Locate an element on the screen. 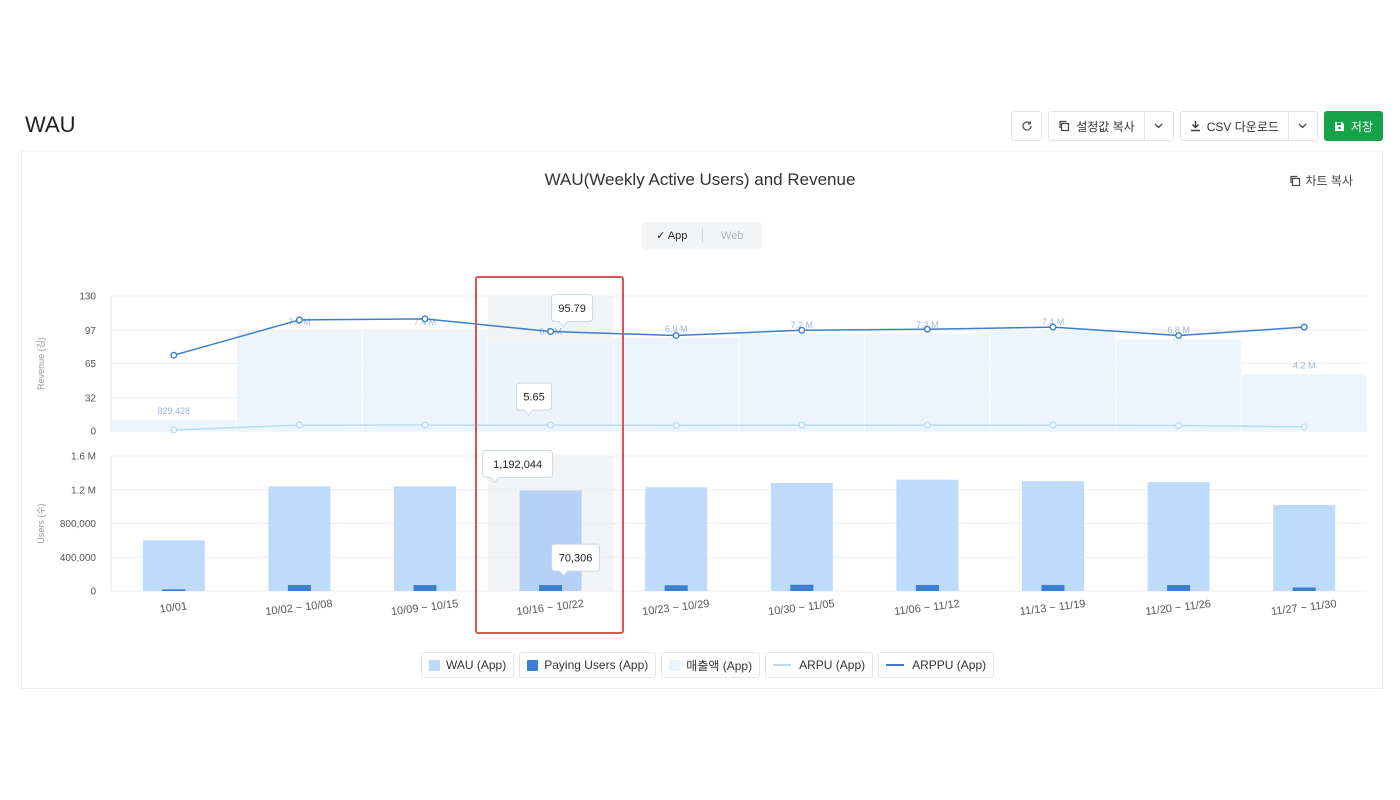 The width and height of the screenshot is (1400, 800). legend-item: ARPPU (App) is located at coordinates (936, 665).